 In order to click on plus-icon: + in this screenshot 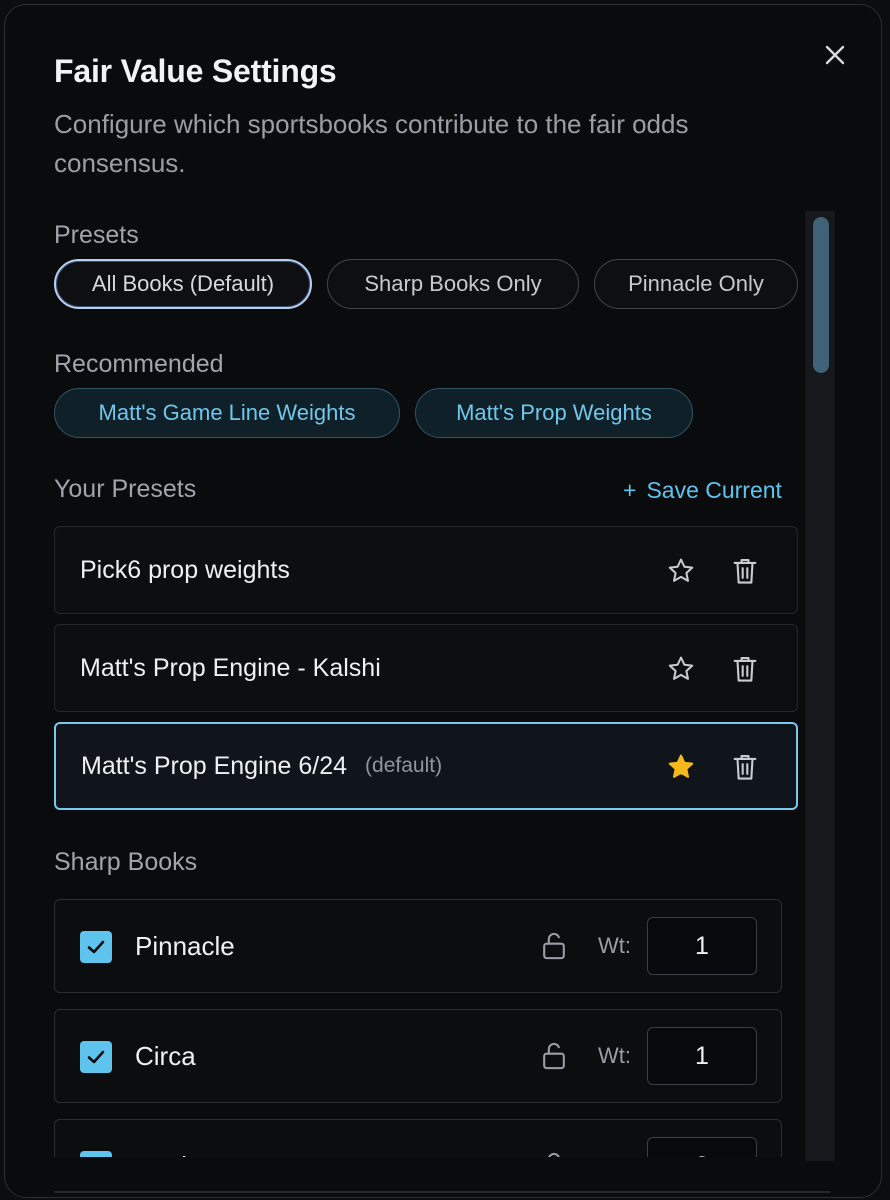, I will do `click(630, 490)`.